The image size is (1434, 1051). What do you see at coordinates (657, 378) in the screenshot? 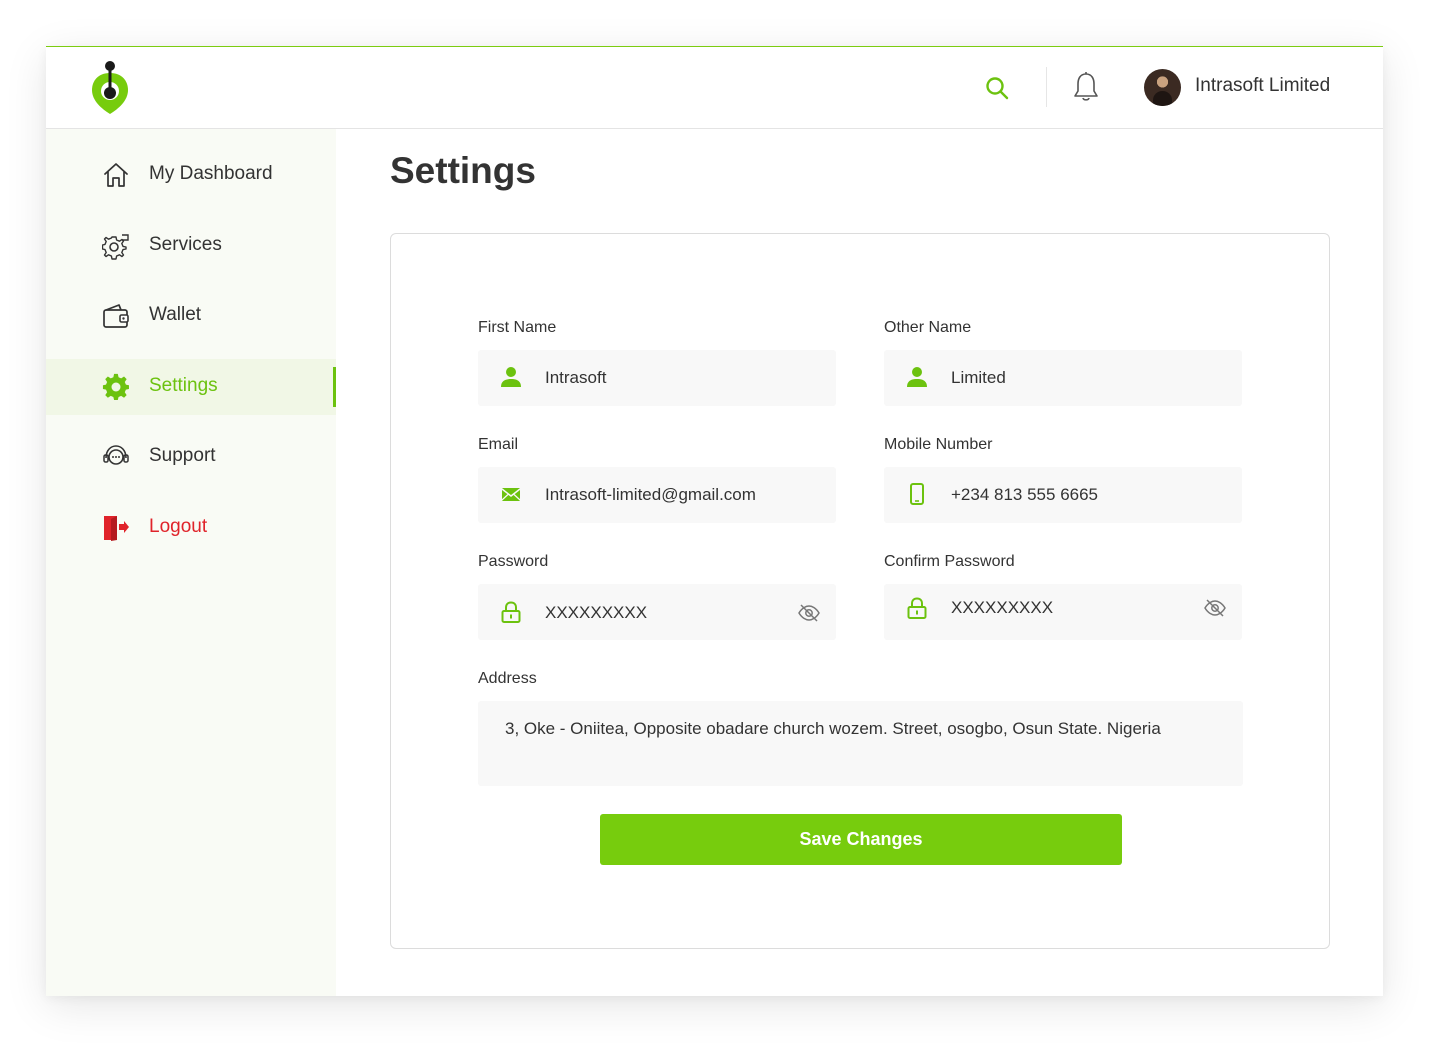
I see `first-name-field: Intrasoft` at bounding box center [657, 378].